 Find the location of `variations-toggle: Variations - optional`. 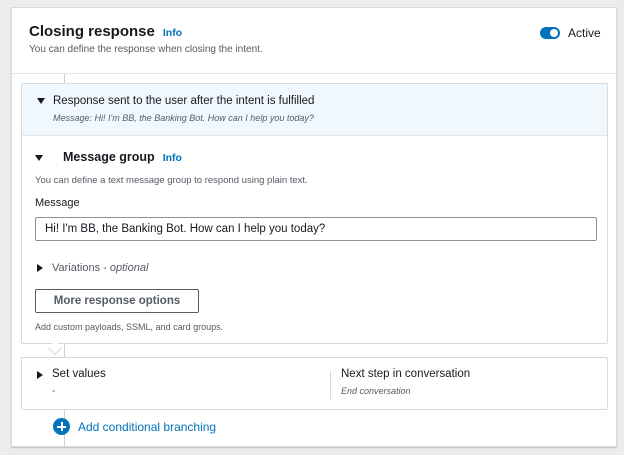

variations-toggle: Variations - optional is located at coordinates (92, 268).